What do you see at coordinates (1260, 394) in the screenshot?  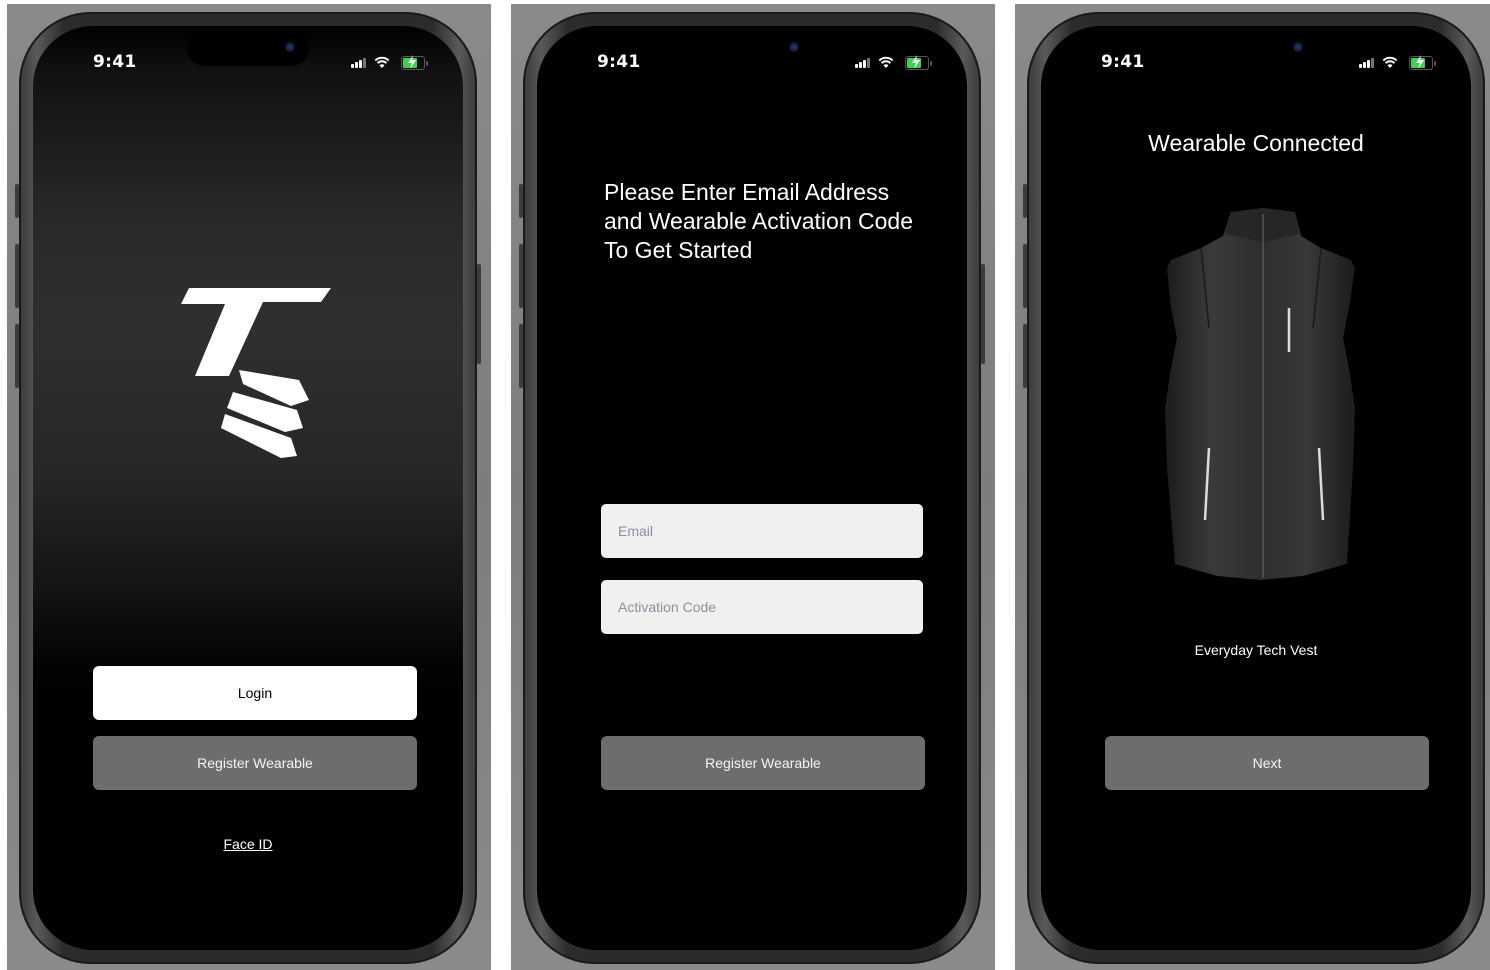 I see `vest-product-image` at bounding box center [1260, 394].